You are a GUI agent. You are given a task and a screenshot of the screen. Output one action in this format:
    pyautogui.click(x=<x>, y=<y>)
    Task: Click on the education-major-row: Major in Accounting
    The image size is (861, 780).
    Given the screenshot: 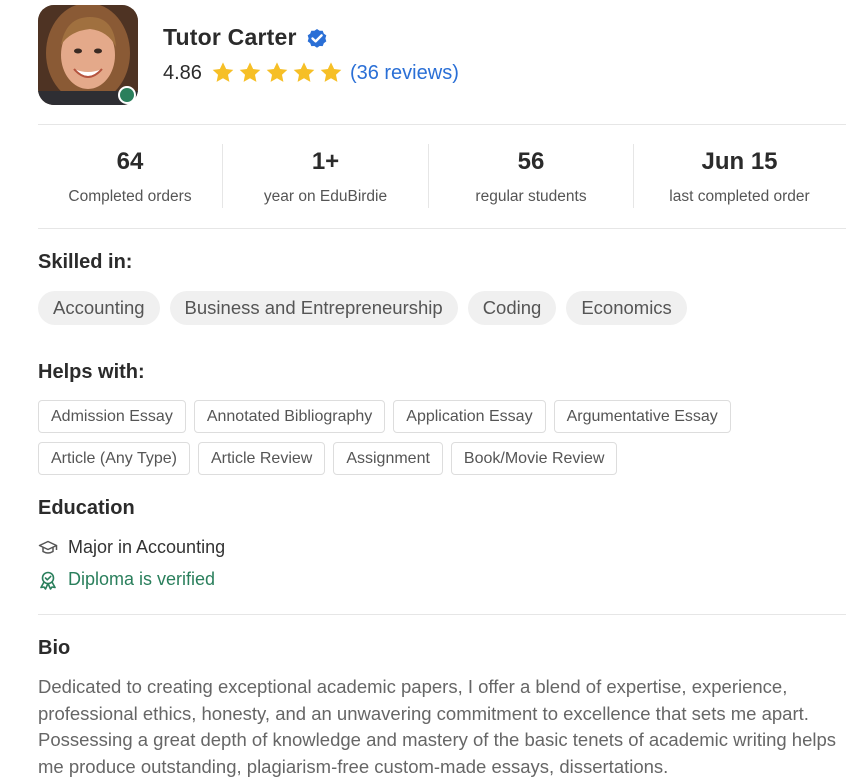 What is the action you would take?
    pyautogui.click(x=131, y=547)
    